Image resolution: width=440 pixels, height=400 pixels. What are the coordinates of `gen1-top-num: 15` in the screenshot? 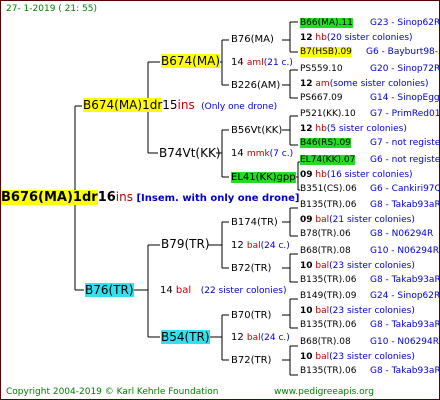 It's located at (170, 105).